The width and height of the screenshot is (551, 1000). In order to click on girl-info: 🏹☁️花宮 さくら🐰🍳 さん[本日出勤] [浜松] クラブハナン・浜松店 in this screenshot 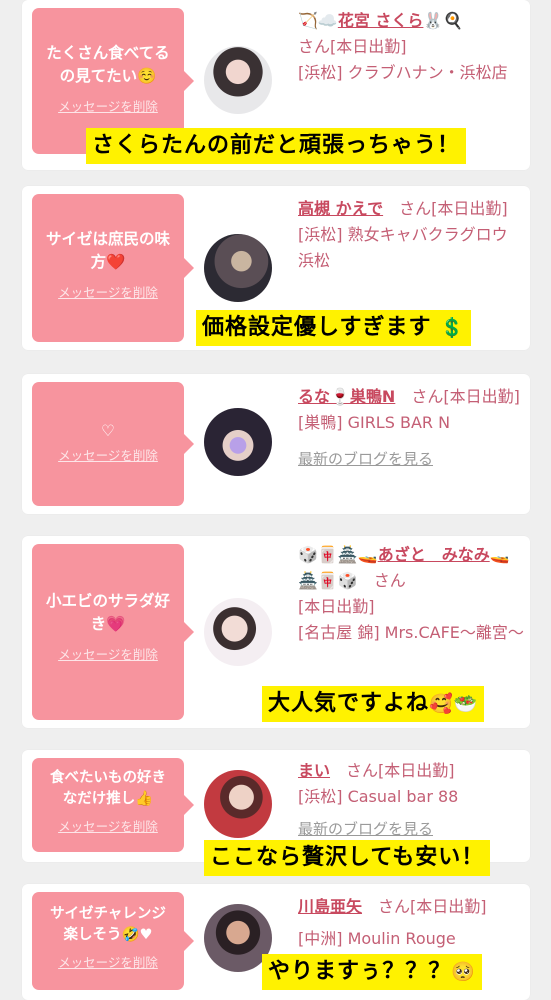, I will do `click(412, 47)`.